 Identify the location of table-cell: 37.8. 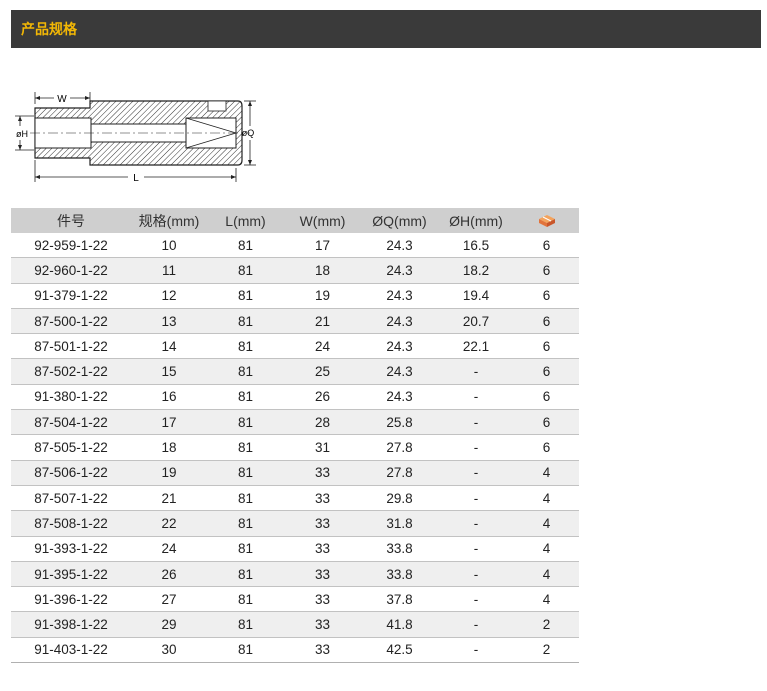
(399, 599).